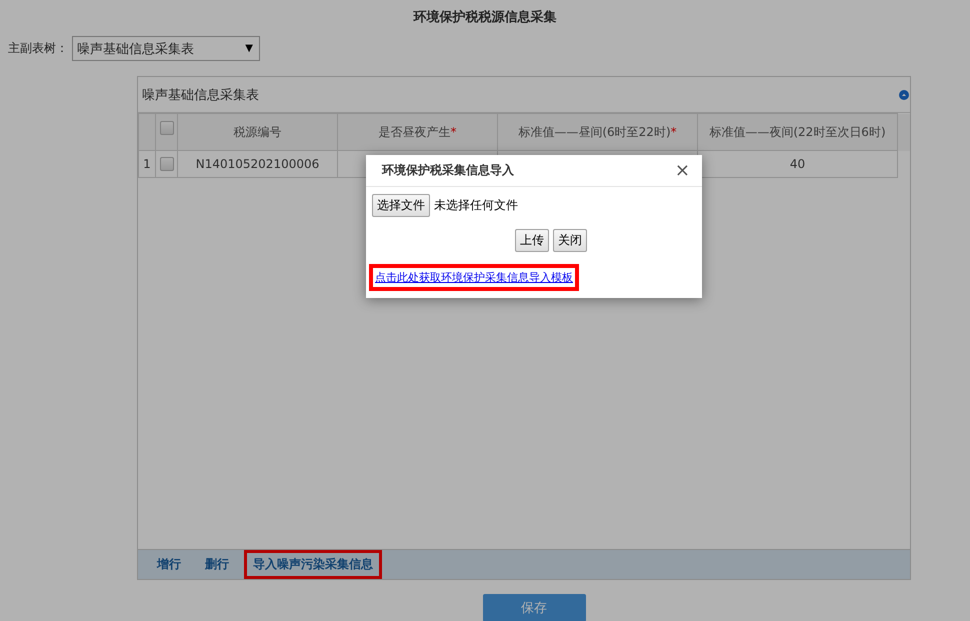 The width and height of the screenshot is (970, 621). What do you see at coordinates (401, 205) in the screenshot?
I see `choose-file-button: 选择文件` at bounding box center [401, 205].